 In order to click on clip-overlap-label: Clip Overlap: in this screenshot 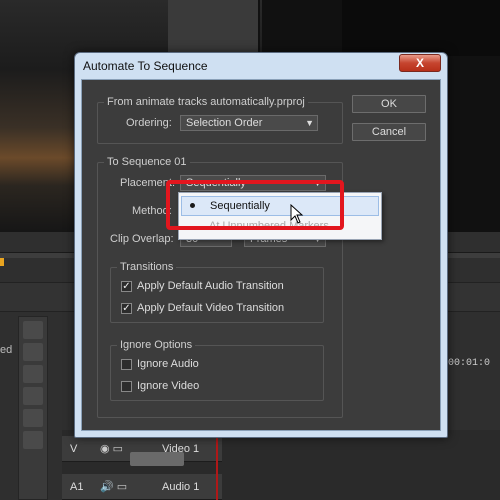, I will do `click(142, 239)`.